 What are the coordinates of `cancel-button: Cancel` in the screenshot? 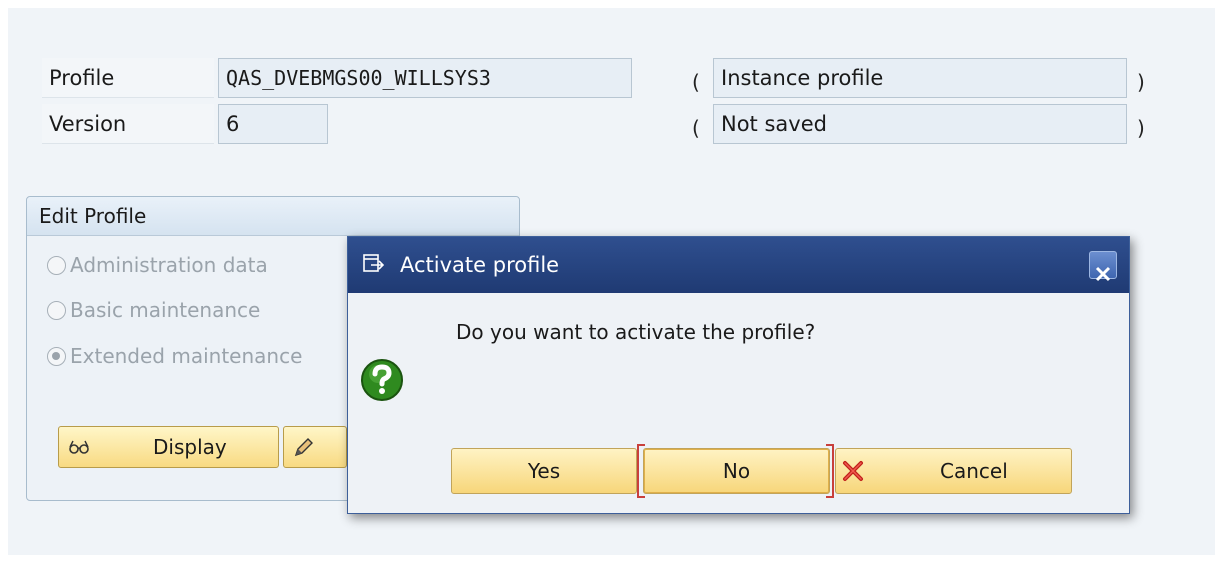 It's located at (953, 471).